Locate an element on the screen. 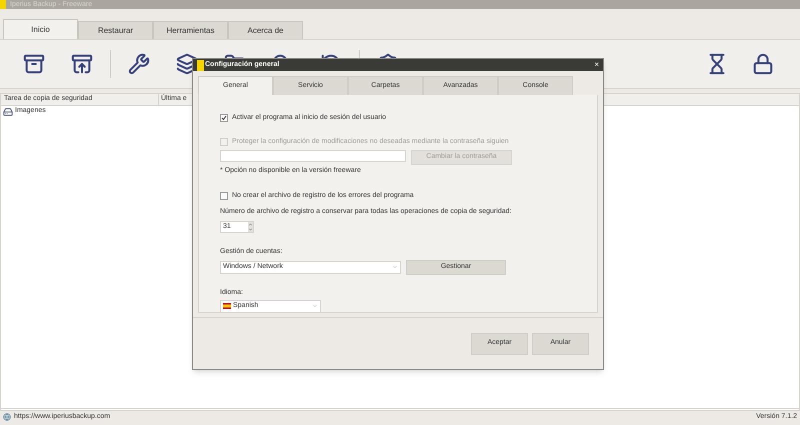  tab: Herramientas is located at coordinates (190, 30).